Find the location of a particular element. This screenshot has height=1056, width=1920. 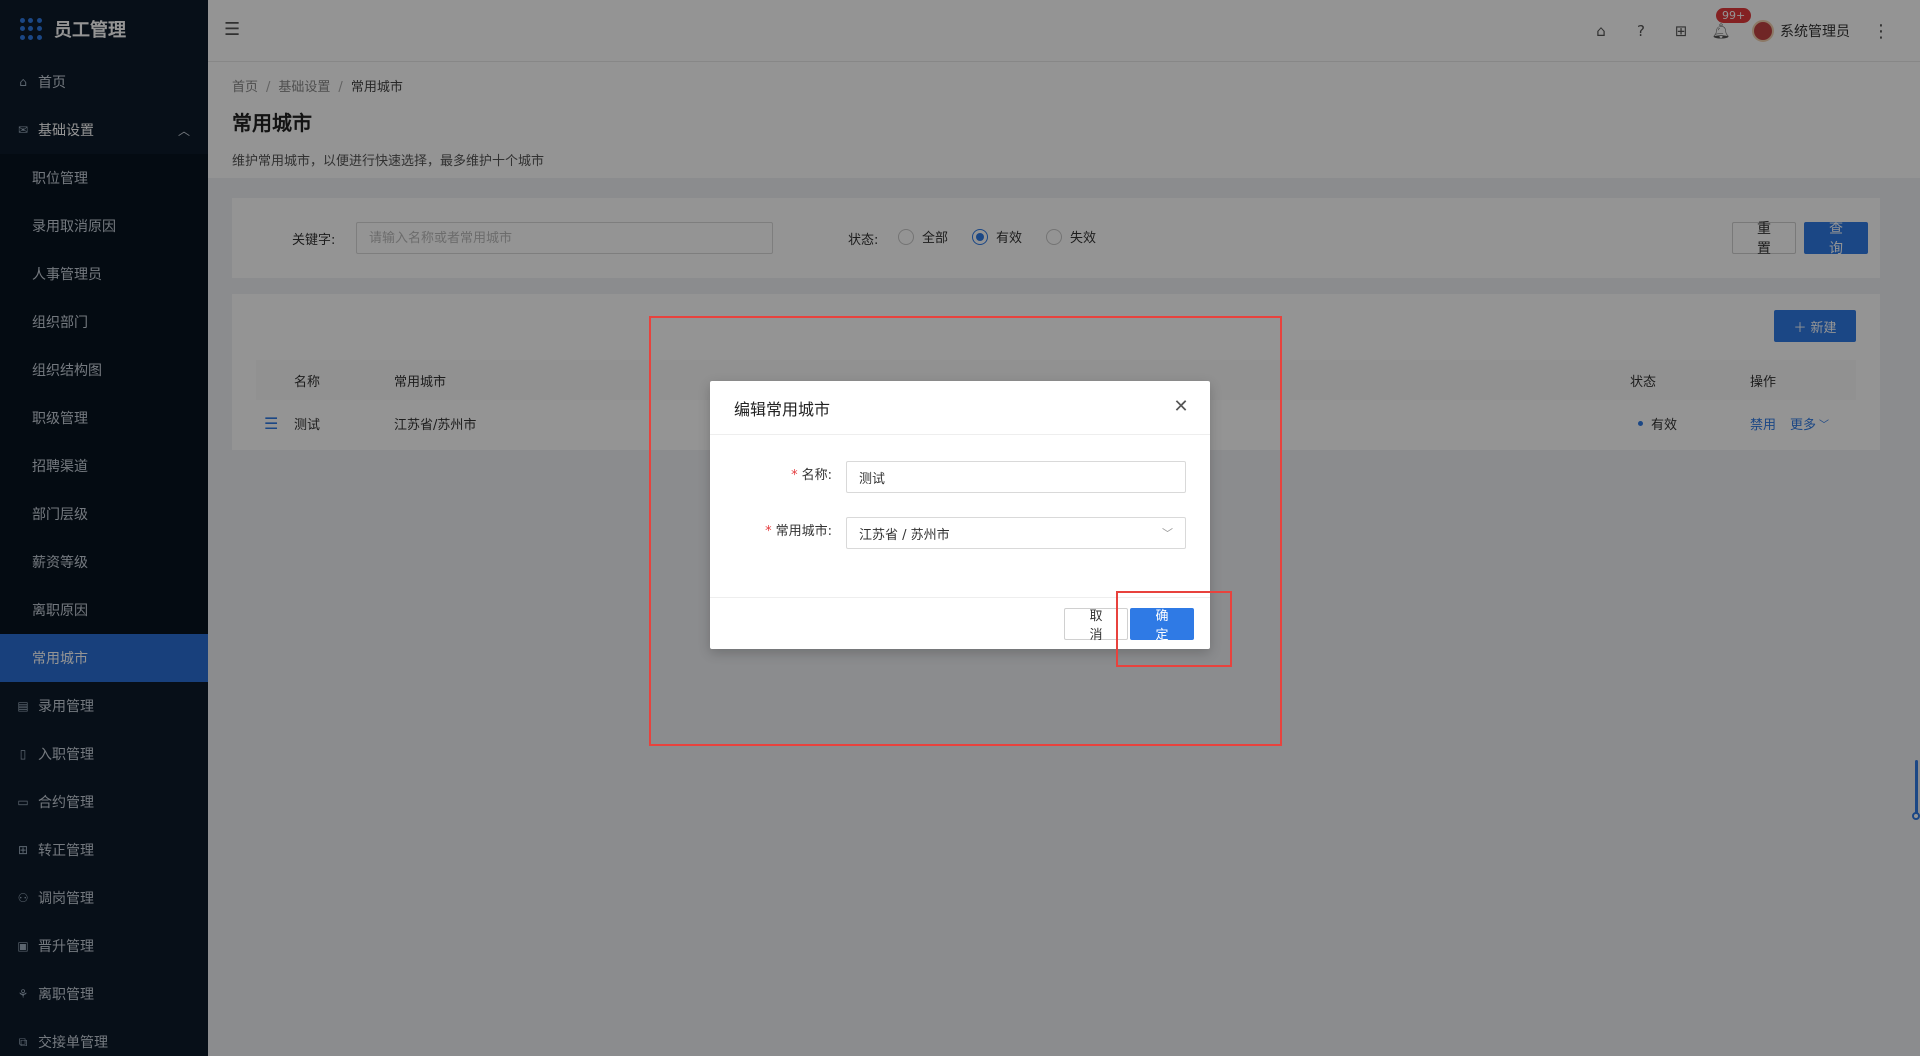

city-cascader: 江苏省 / 苏州市 ﹀ is located at coordinates (1016, 533).